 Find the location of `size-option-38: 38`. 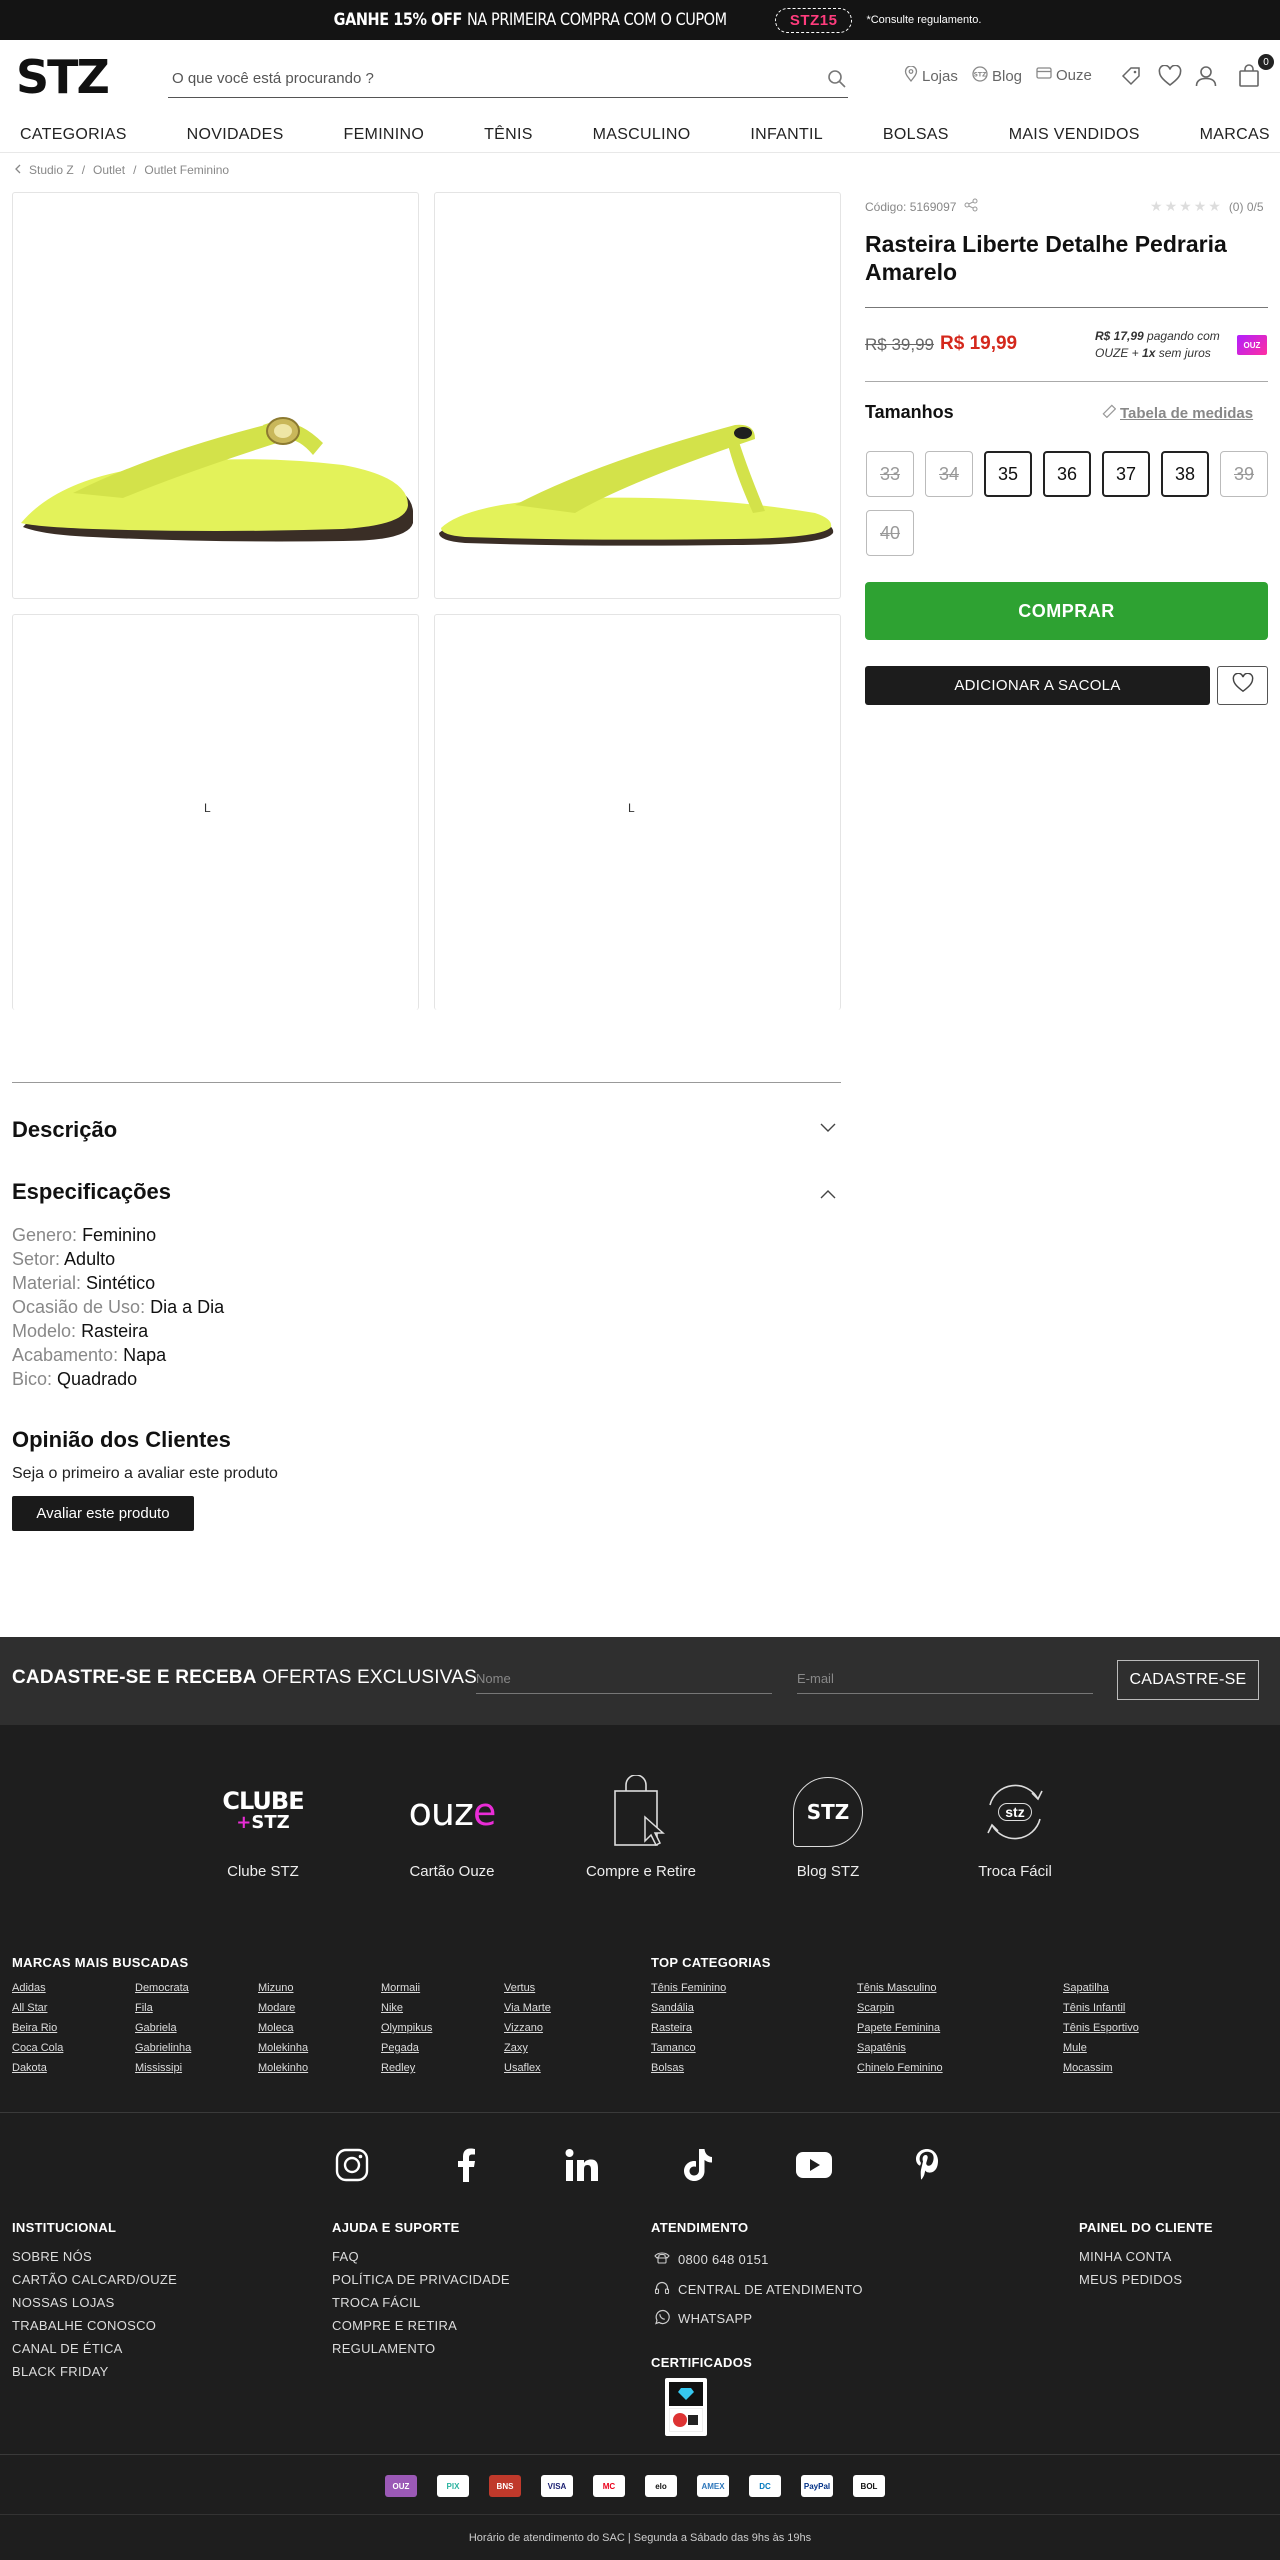

size-option-38: 38 is located at coordinates (1185, 474).